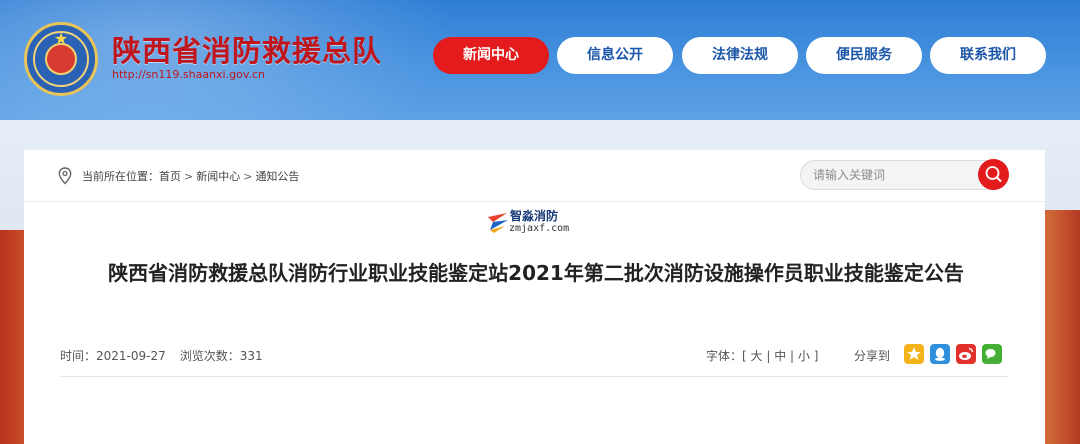  Describe the element at coordinates (61, 59) in the screenshot. I see `fire-rescue-emblem-icon: ★` at that location.